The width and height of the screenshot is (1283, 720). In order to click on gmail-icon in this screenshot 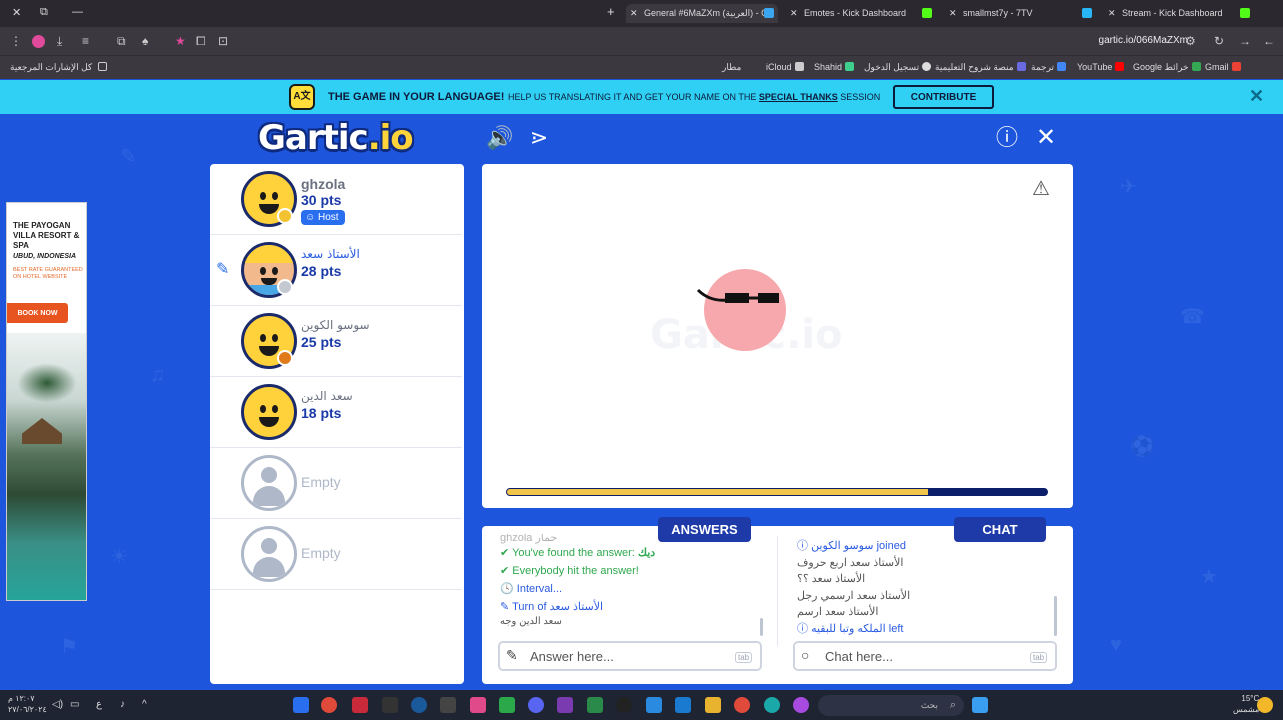, I will do `click(1236, 66)`.